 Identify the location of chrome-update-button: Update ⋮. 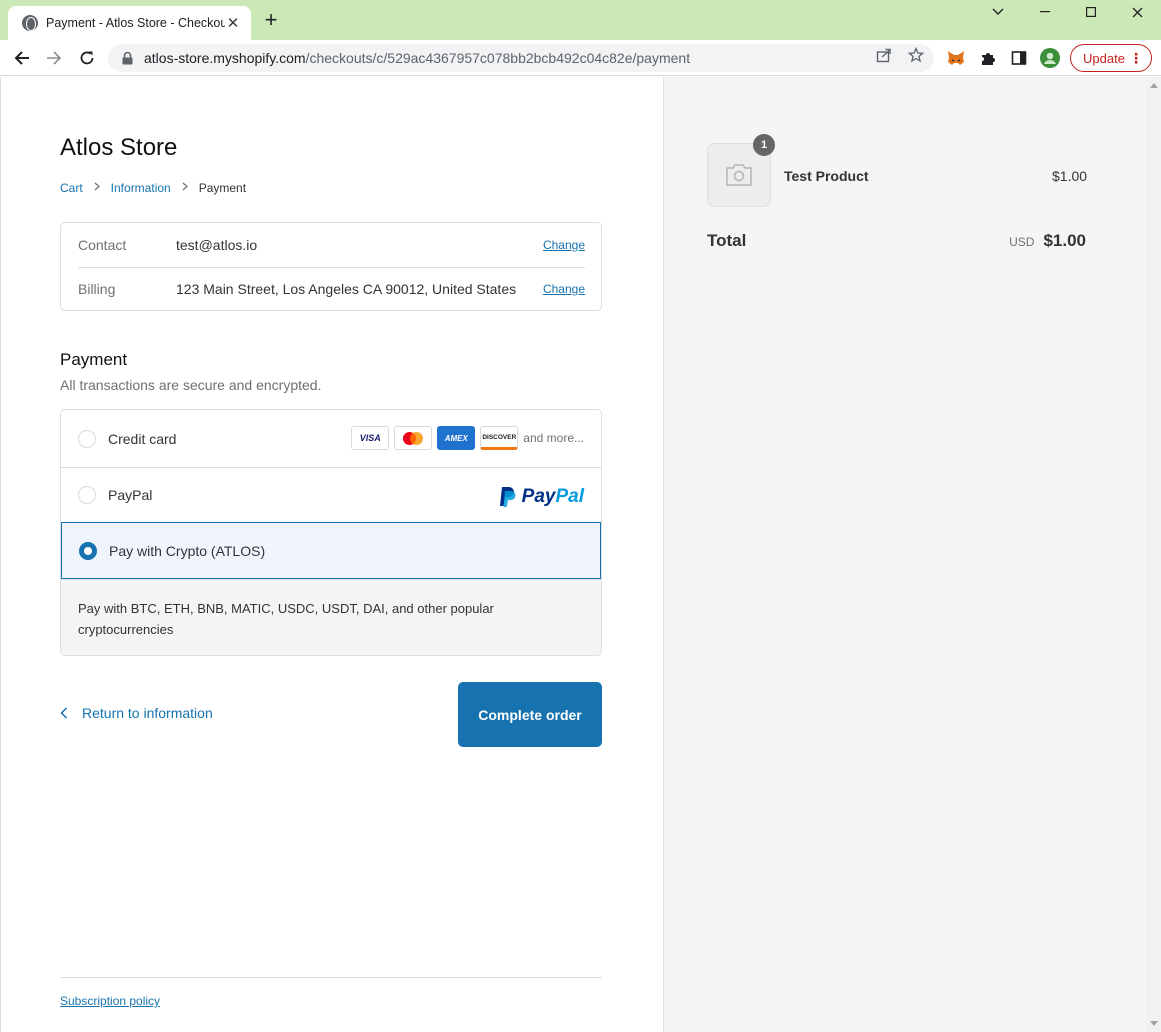
(1111, 58).